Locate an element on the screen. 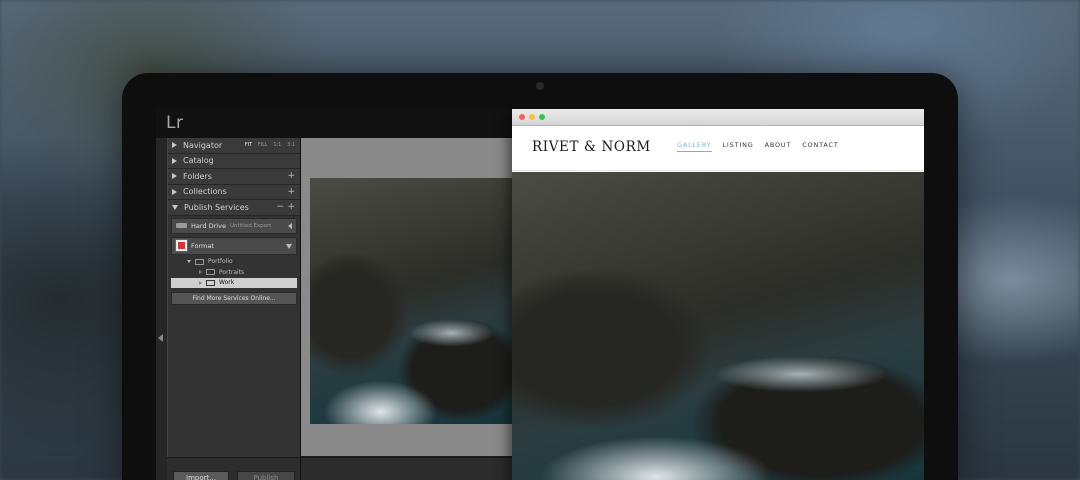 The height and width of the screenshot is (480, 1080). panel-publish-services: Publish Services − + is located at coordinates (234, 208).